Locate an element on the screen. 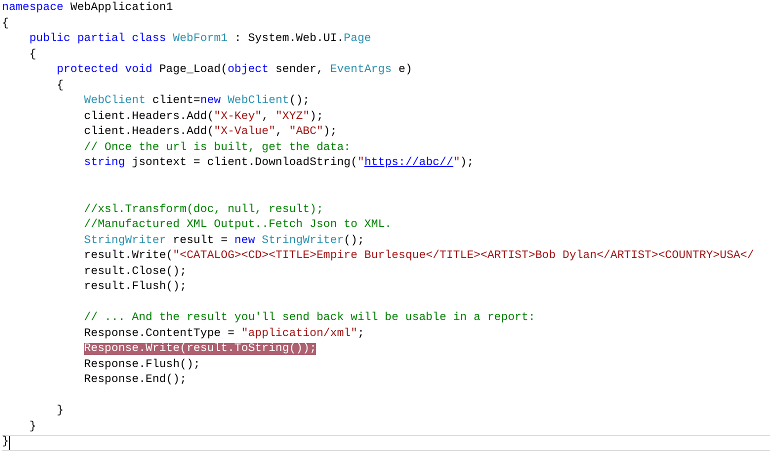 Image resolution: width=770 pixels, height=455 pixels. code-line: StringWriter result = new StringWriter(); is located at coordinates (224, 241).